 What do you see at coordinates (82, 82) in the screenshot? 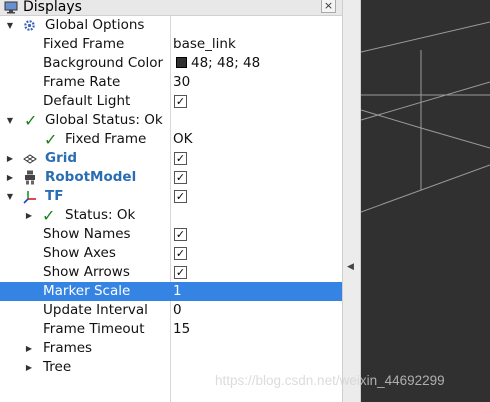
I see `property-label: Frame Rate` at bounding box center [82, 82].